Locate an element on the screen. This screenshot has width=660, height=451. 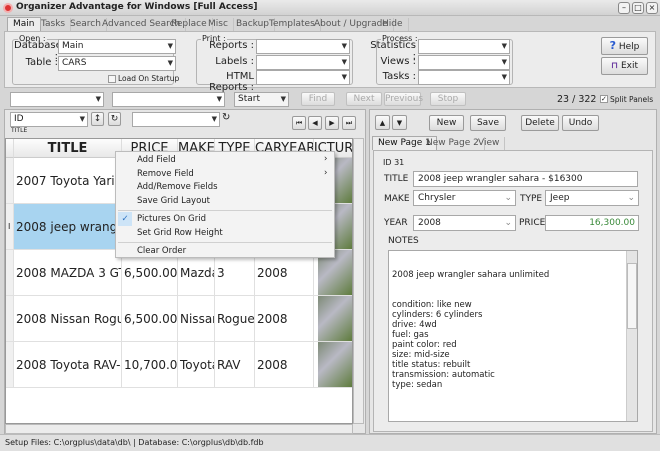
notes-line: cylinders: 6 cylinders is located at coordinates (437, 315).